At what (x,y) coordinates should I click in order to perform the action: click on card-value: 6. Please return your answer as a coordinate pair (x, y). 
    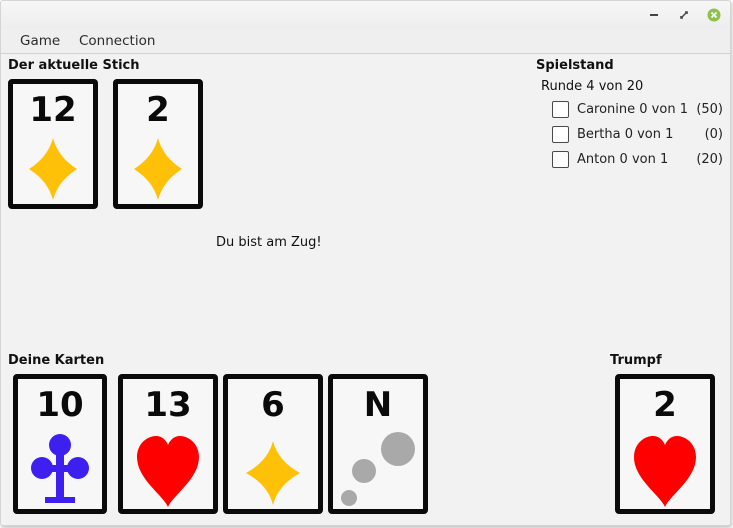
    Looking at the image, I should click on (273, 405).